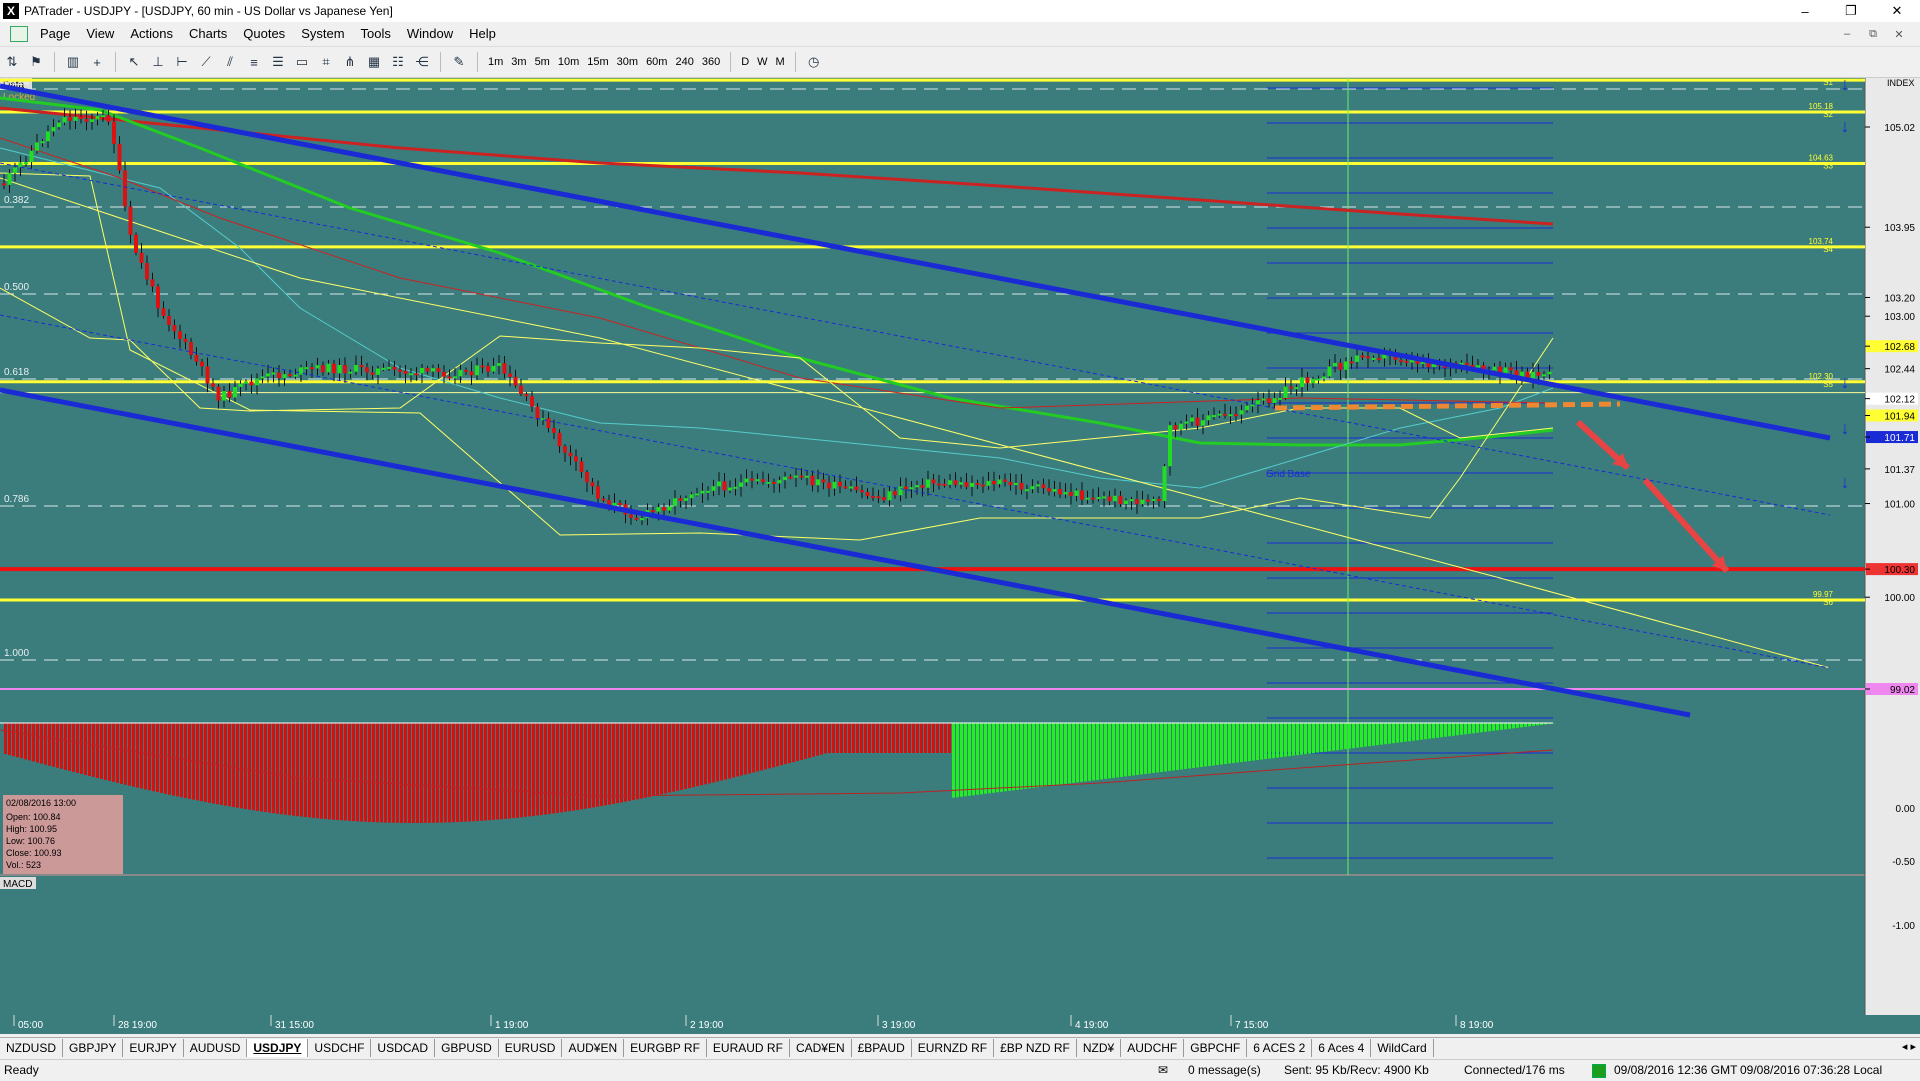 The height and width of the screenshot is (1081, 1920). I want to click on pitchfork-icon: ⋲, so click(422, 62).